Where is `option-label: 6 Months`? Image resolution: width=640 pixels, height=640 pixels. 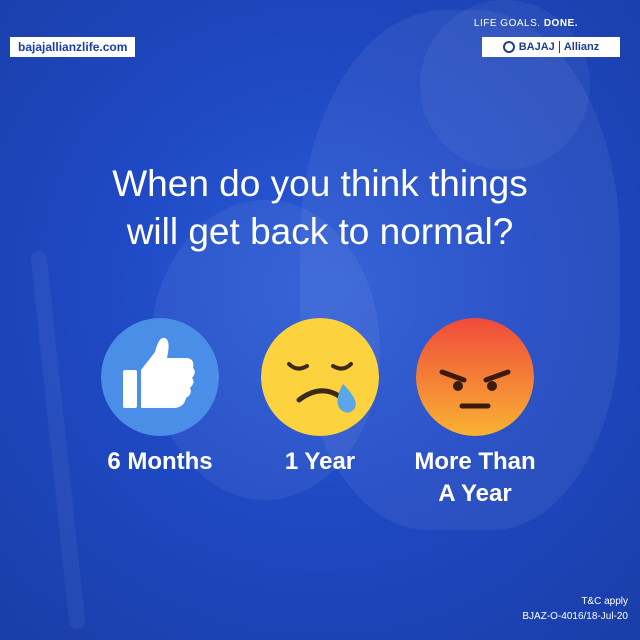 option-label: 6 Months is located at coordinates (160, 461).